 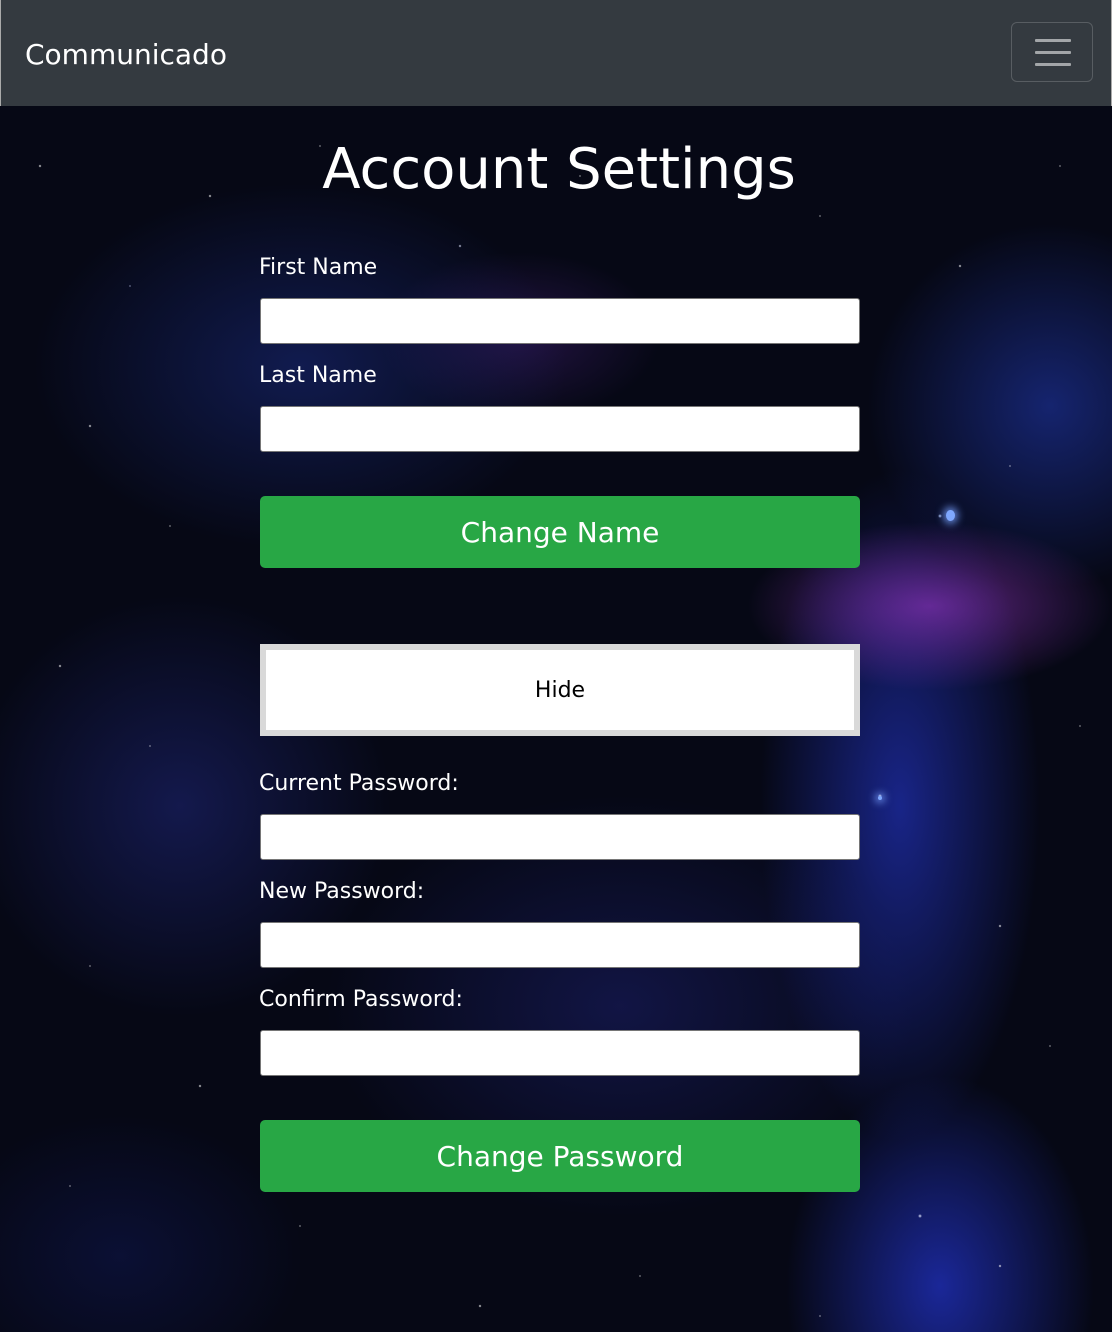 What do you see at coordinates (560, 1156) in the screenshot?
I see `change-password-button: Change Password` at bounding box center [560, 1156].